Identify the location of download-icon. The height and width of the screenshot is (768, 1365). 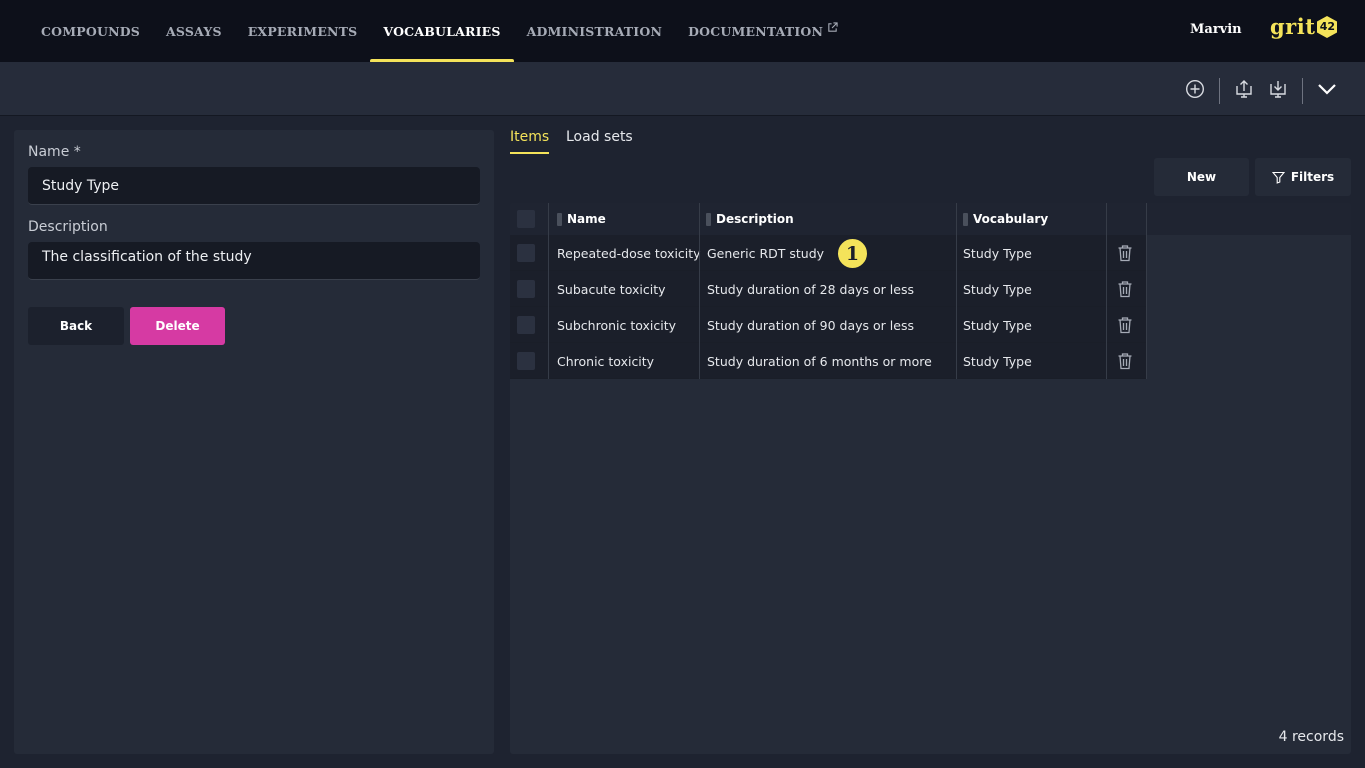
(1278, 89).